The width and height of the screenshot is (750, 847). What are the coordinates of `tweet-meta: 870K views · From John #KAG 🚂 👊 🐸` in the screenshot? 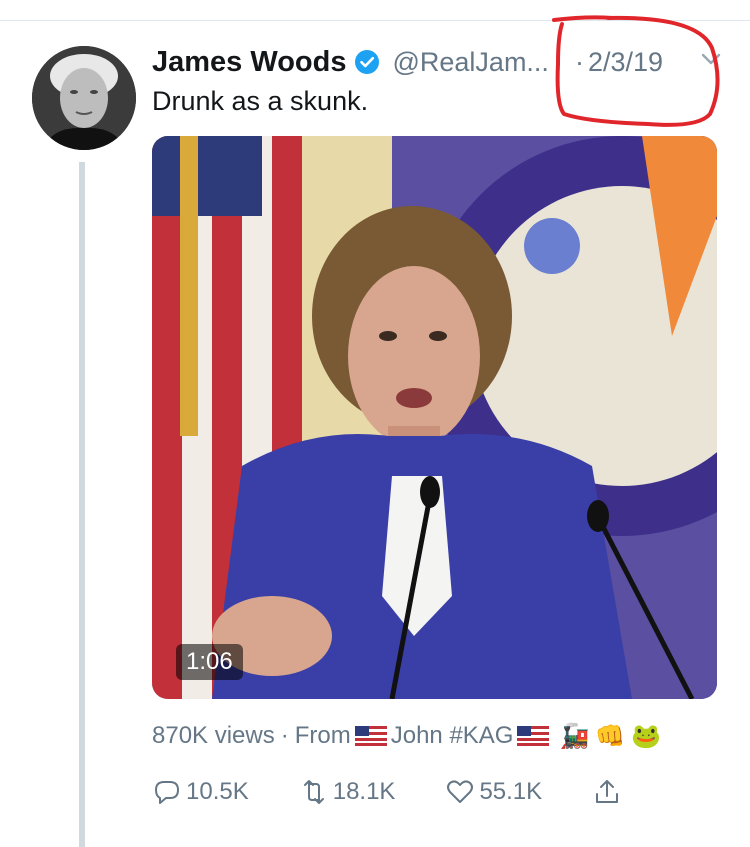 It's located at (406, 736).